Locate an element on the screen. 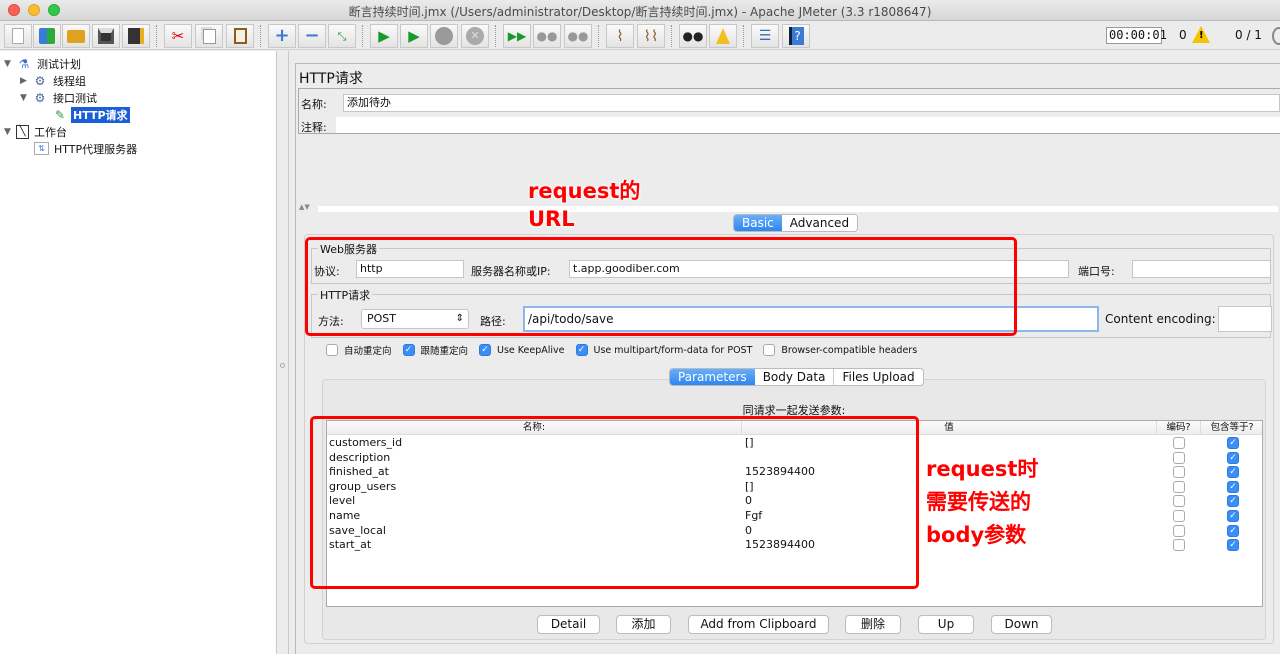 Image resolution: width=1280 pixels, height=654 pixels. help-icon: ? is located at coordinates (796, 36).